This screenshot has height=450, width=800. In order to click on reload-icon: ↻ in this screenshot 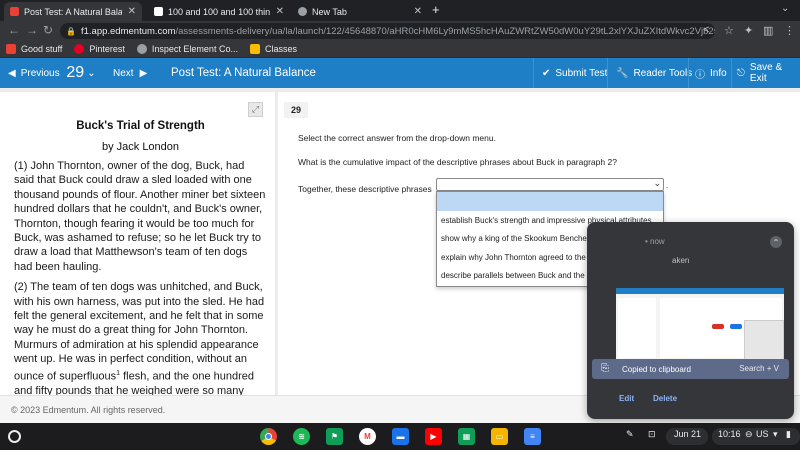, I will do `click(48, 30)`.